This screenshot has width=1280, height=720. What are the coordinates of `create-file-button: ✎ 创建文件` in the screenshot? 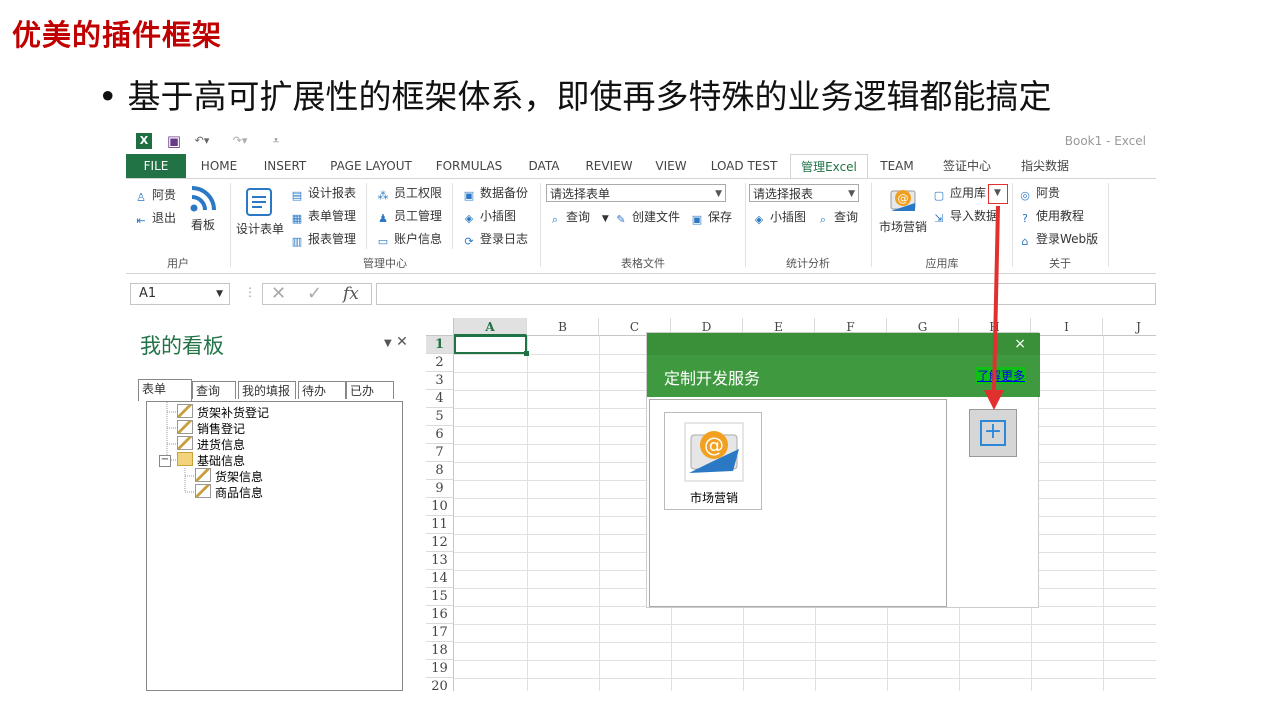 It's located at (647, 218).